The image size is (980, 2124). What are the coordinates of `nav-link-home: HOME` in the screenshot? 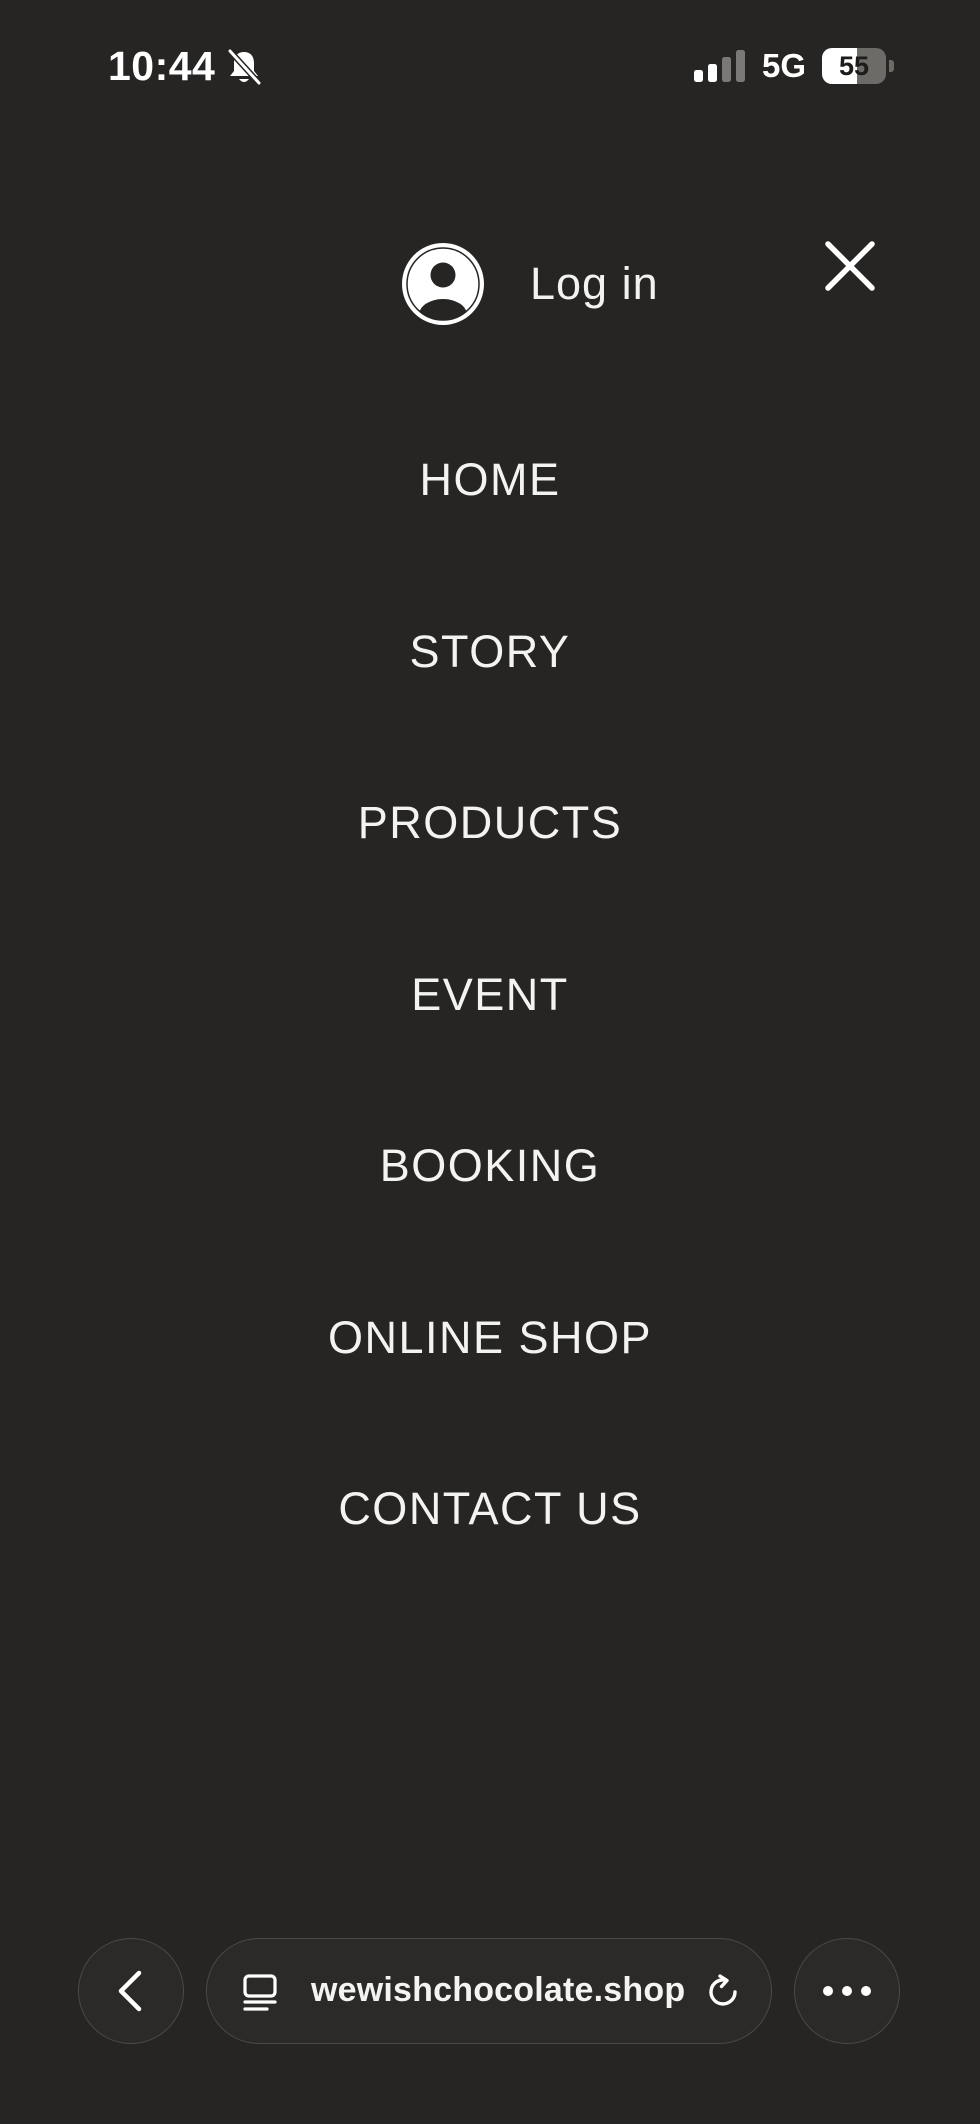 It's located at (490, 480).